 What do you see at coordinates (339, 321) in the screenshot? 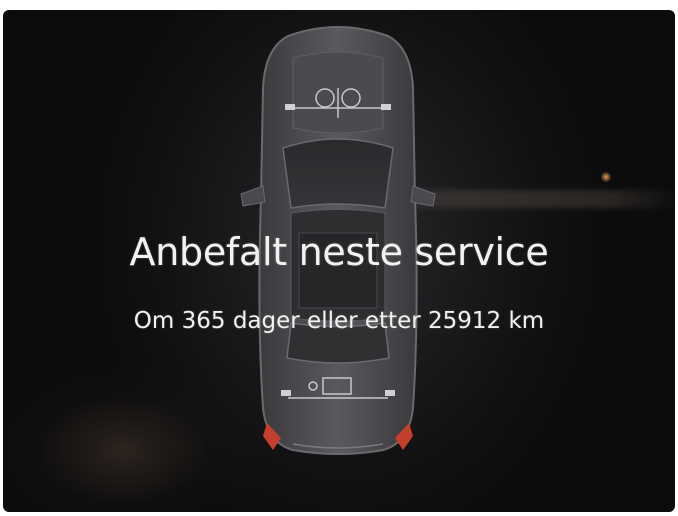
I see `service-interval-text: Om 365 dager eller etter 25912 km` at bounding box center [339, 321].